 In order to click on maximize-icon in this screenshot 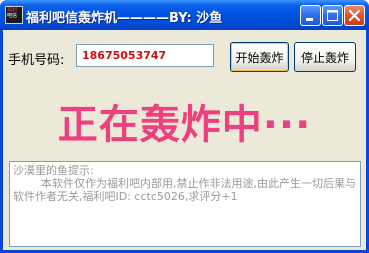, I will do `click(332, 15)`.